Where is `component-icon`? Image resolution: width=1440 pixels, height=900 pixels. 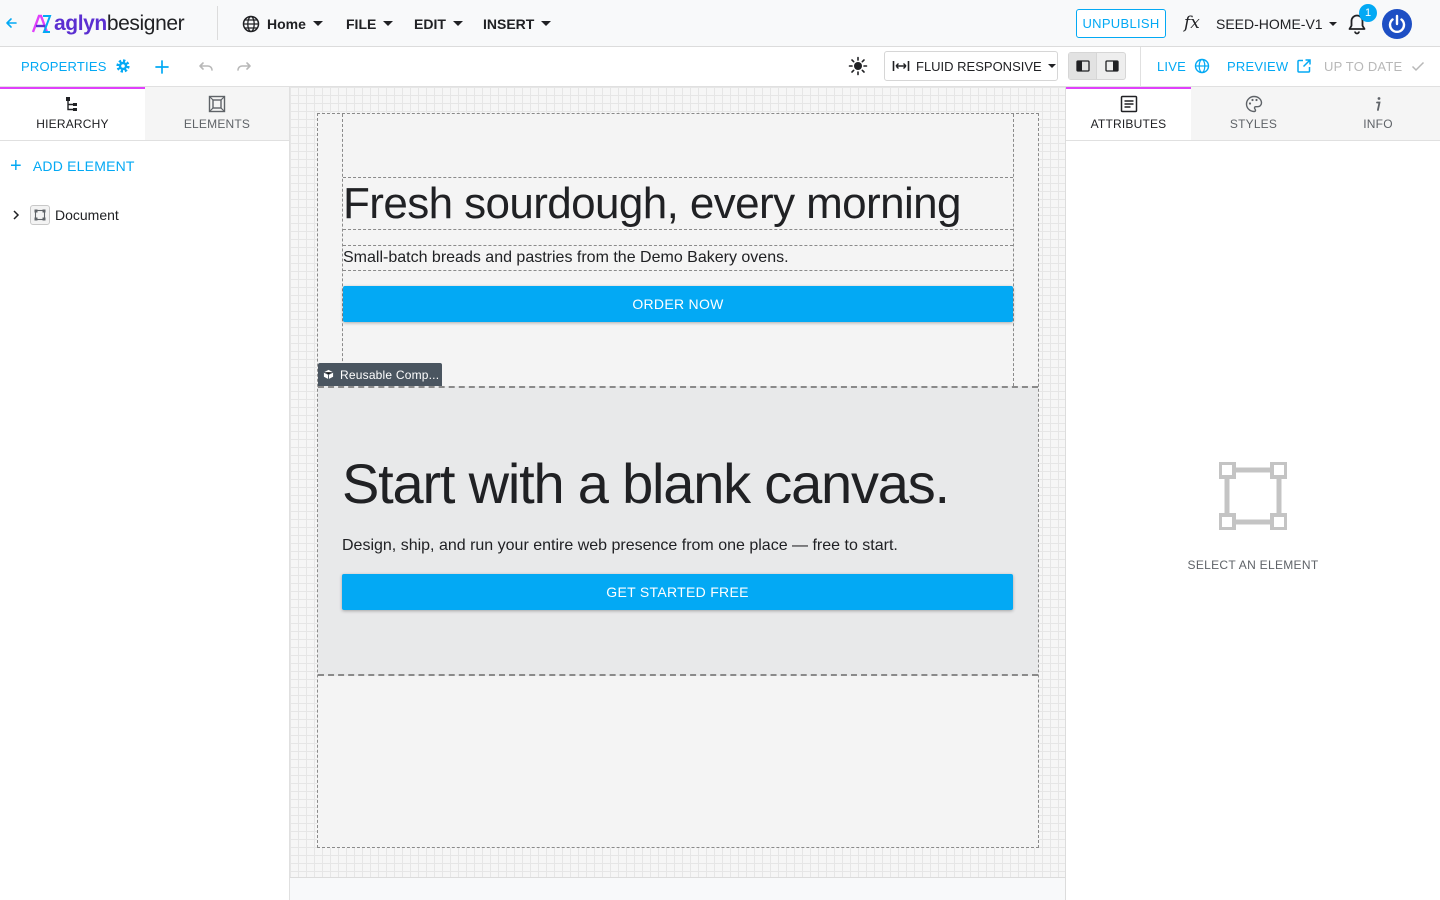 component-icon is located at coordinates (328, 374).